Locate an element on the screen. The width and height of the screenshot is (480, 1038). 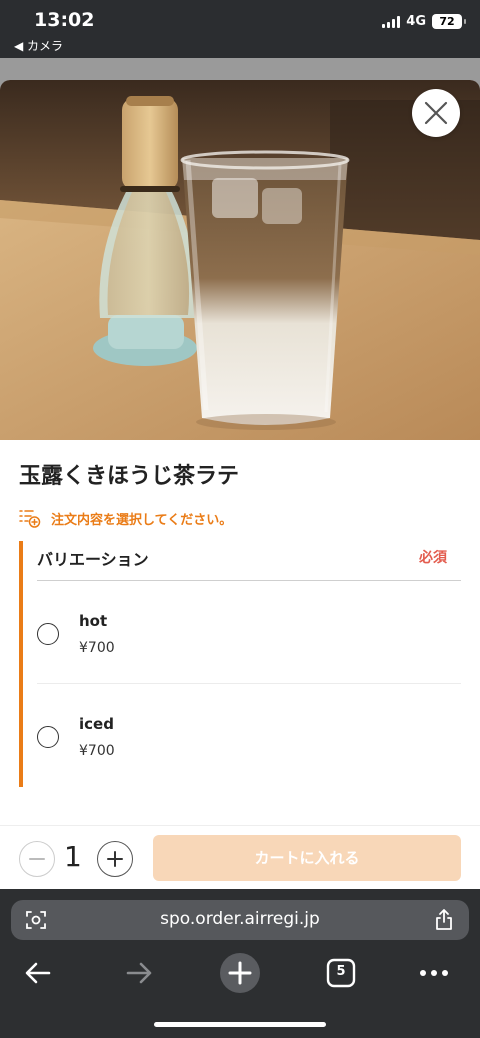
close-icon is located at coordinates (436, 113).